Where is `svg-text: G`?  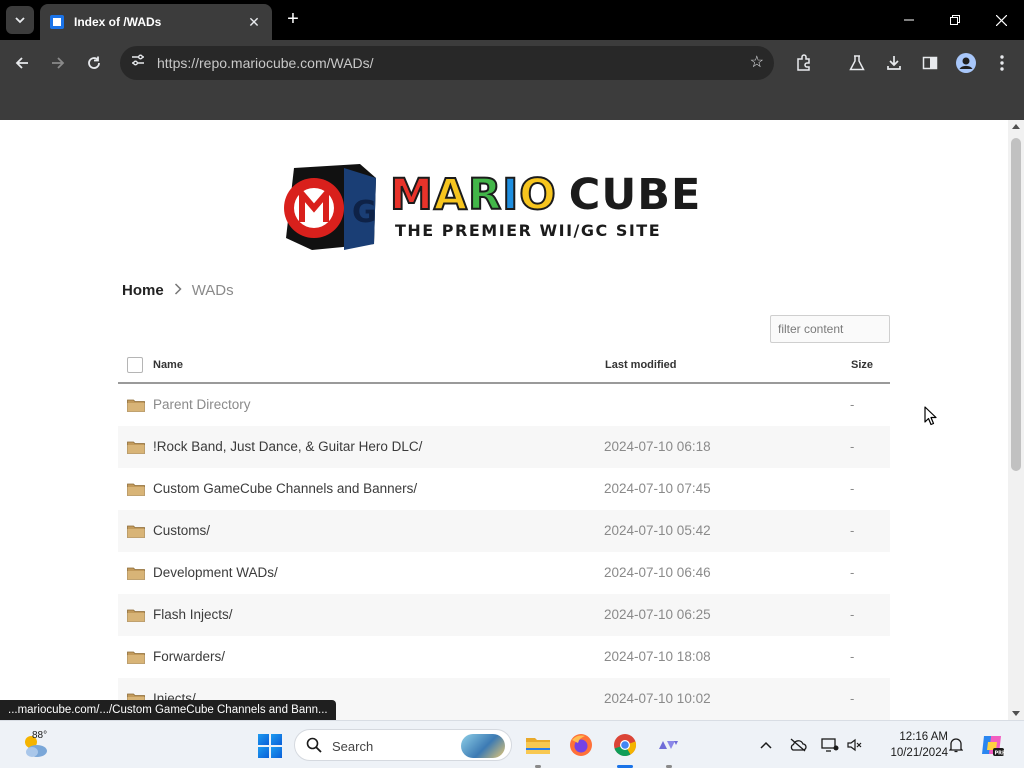
svg-text: G is located at coordinates (364, 212).